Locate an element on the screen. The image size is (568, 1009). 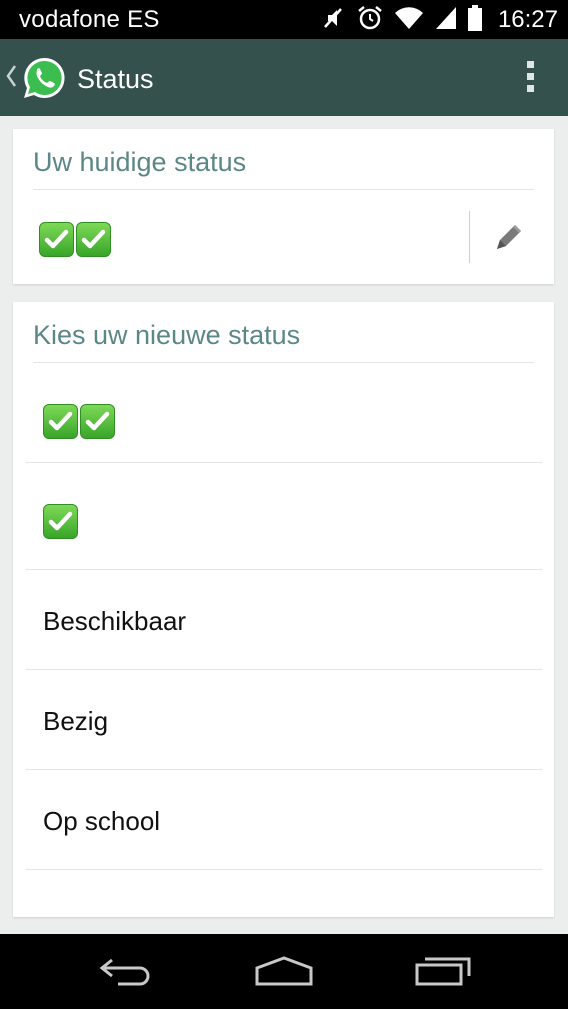
recent-apps-icon is located at coordinates (443, 973).